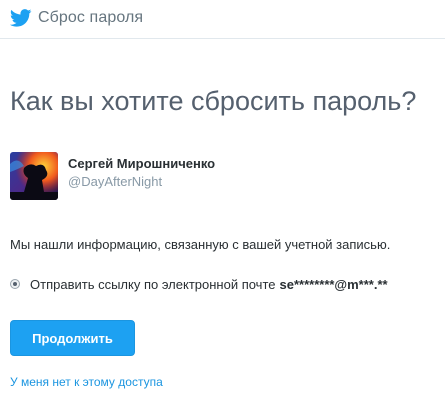 The image size is (445, 403). I want to click on continue-button: Продолжить, so click(72, 338).